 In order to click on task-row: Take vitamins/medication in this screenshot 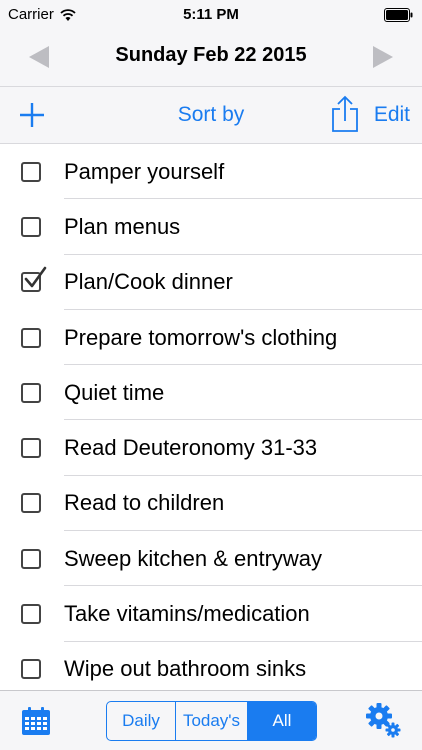, I will do `click(211, 614)`.